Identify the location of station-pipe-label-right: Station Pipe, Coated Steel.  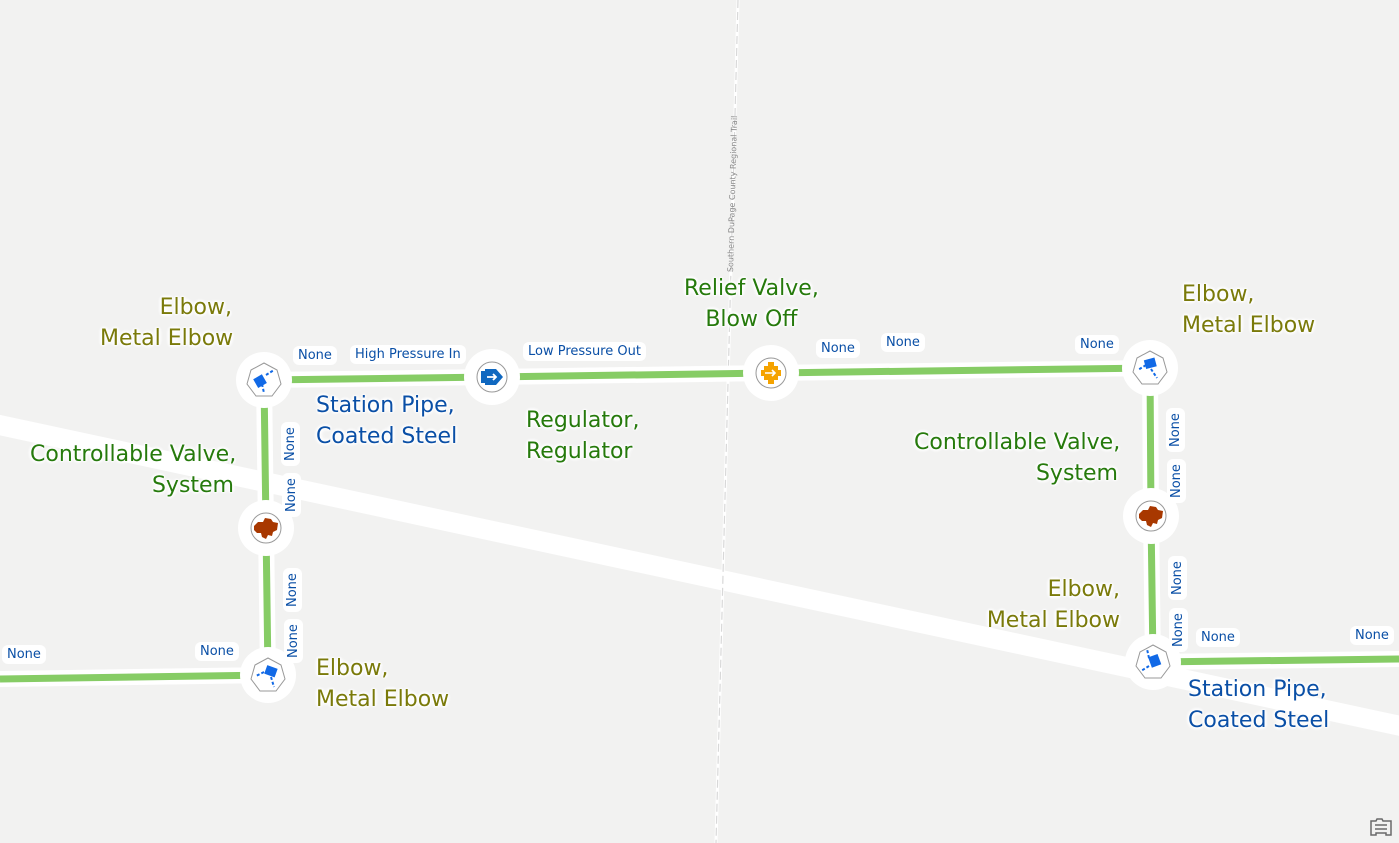
(1258, 705).